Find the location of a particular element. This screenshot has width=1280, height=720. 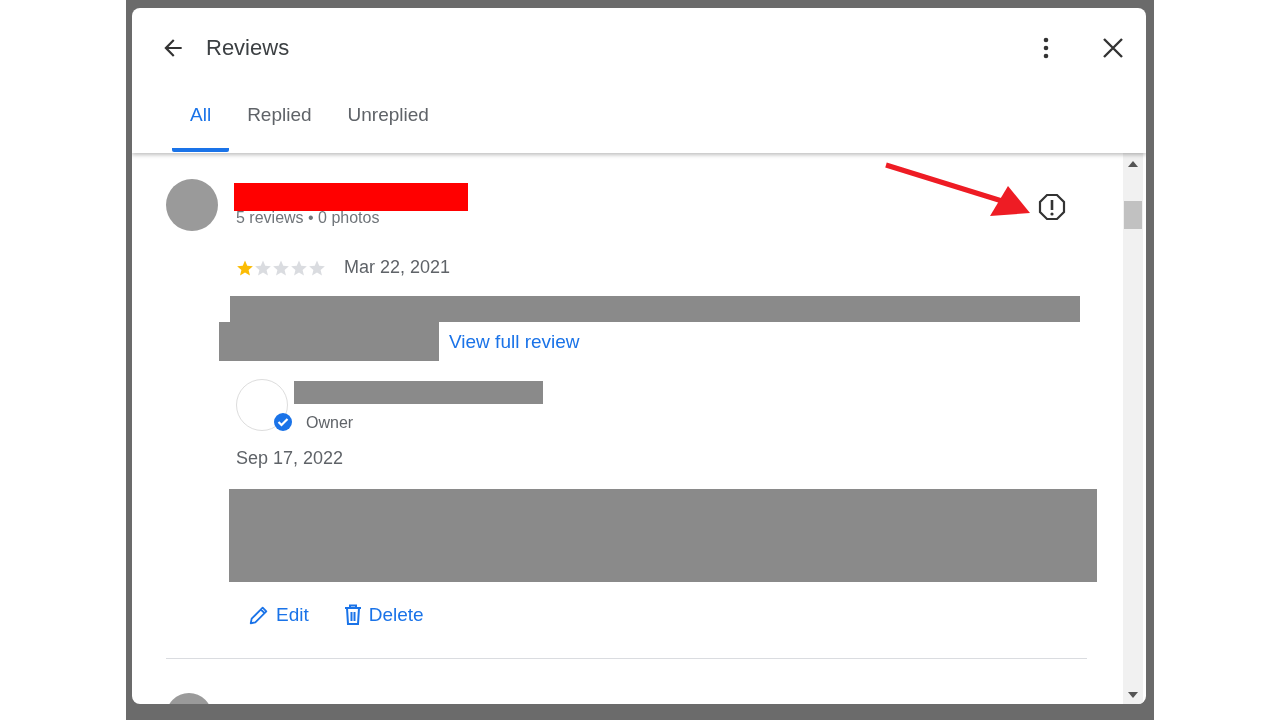

reviewer-stats: 5 reviews • 0 photos is located at coordinates (308, 218).